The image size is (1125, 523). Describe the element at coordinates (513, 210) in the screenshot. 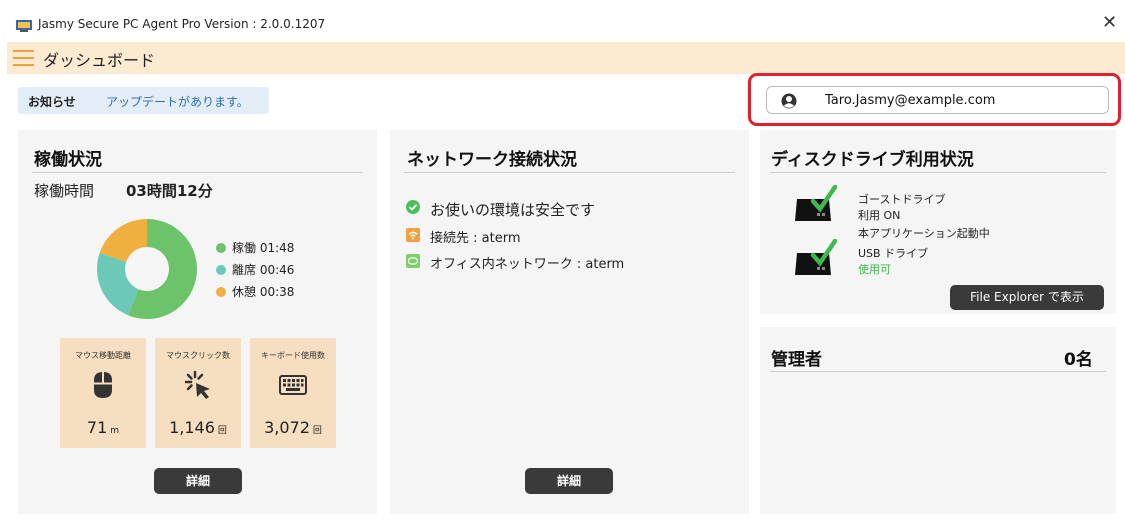

I see `security-status-text: お使いの環境は安全です` at that location.